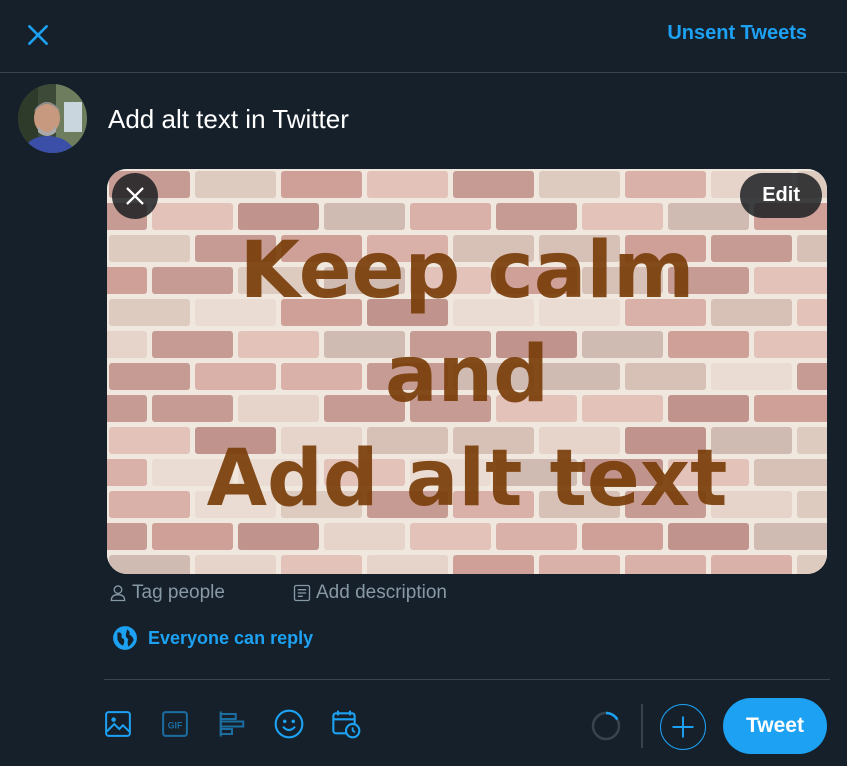 Image resolution: width=847 pixels, height=766 pixels. I want to click on tag-people-label: Tag people, so click(178, 592).